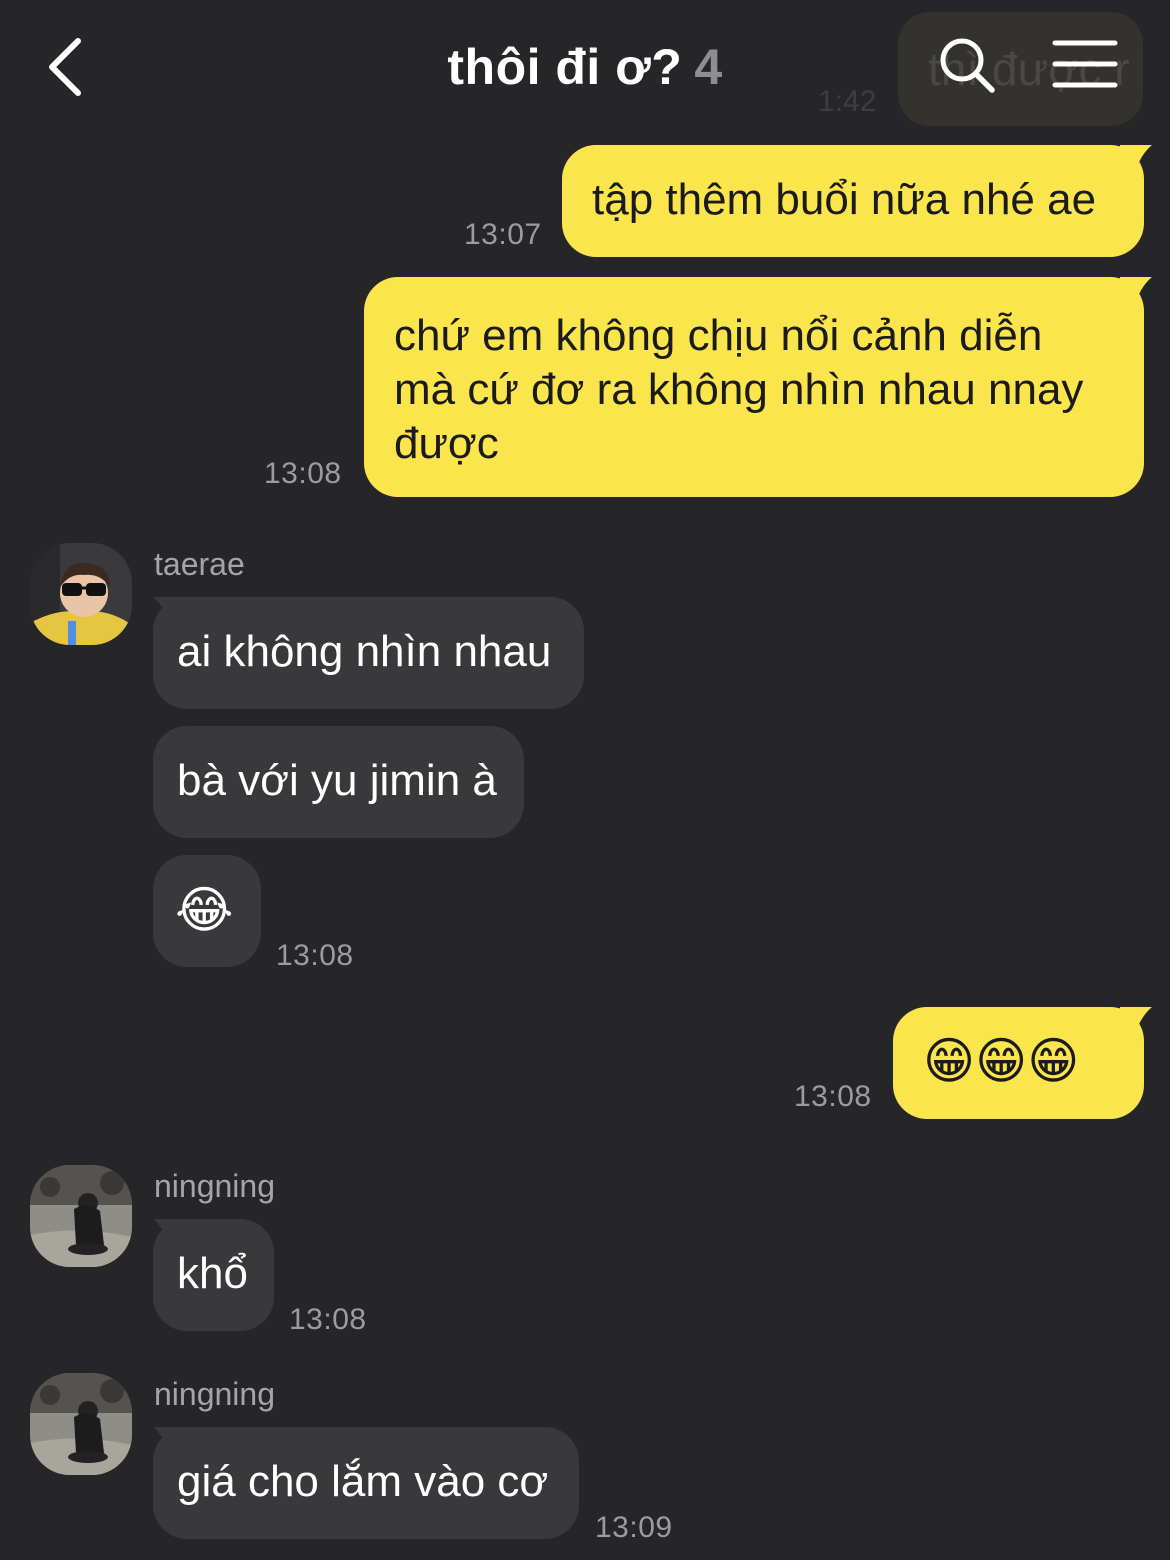  What do you see at coordinates (739, 389) in the screenshot?
I see `message-line: mà cứ đơ ra không nhìn nhau nnay` at bounding box center [739, 389].